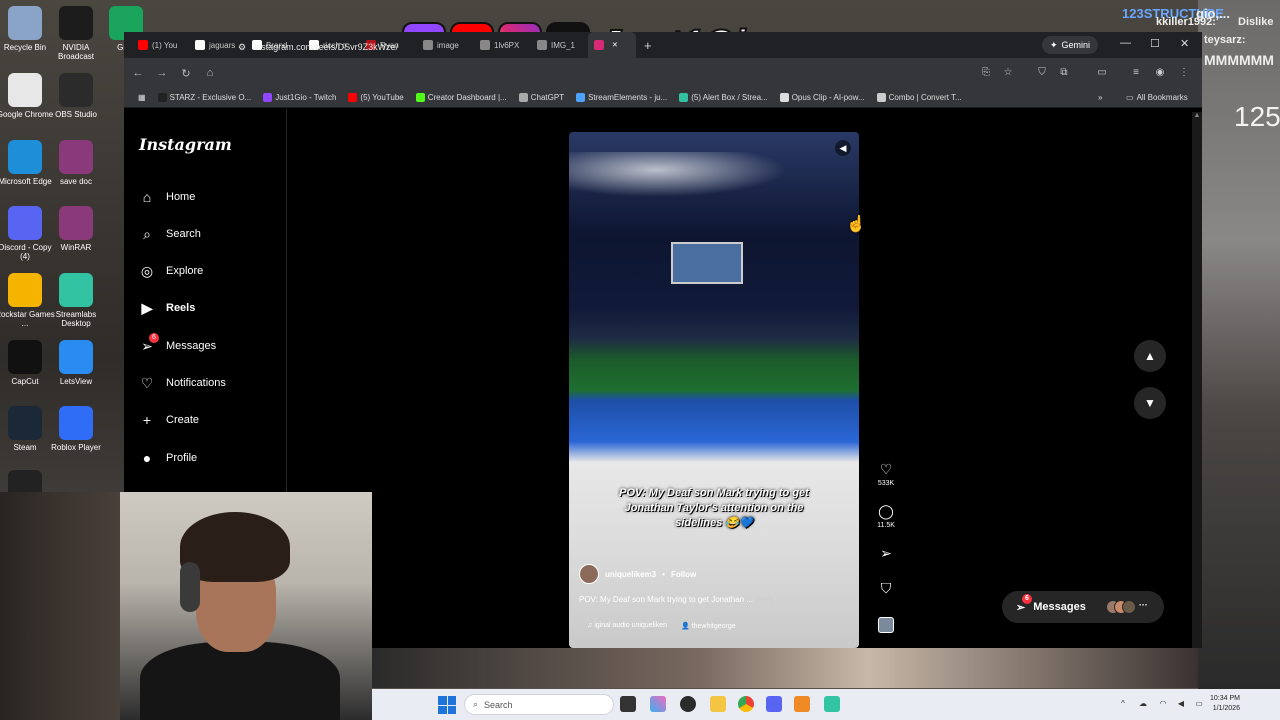 The width and height of the screenshot is (1280, 720). What do you see at coordinates (138, 73) in the screenshot?
I see `back-button: ←` at bounding box center [138, 73].